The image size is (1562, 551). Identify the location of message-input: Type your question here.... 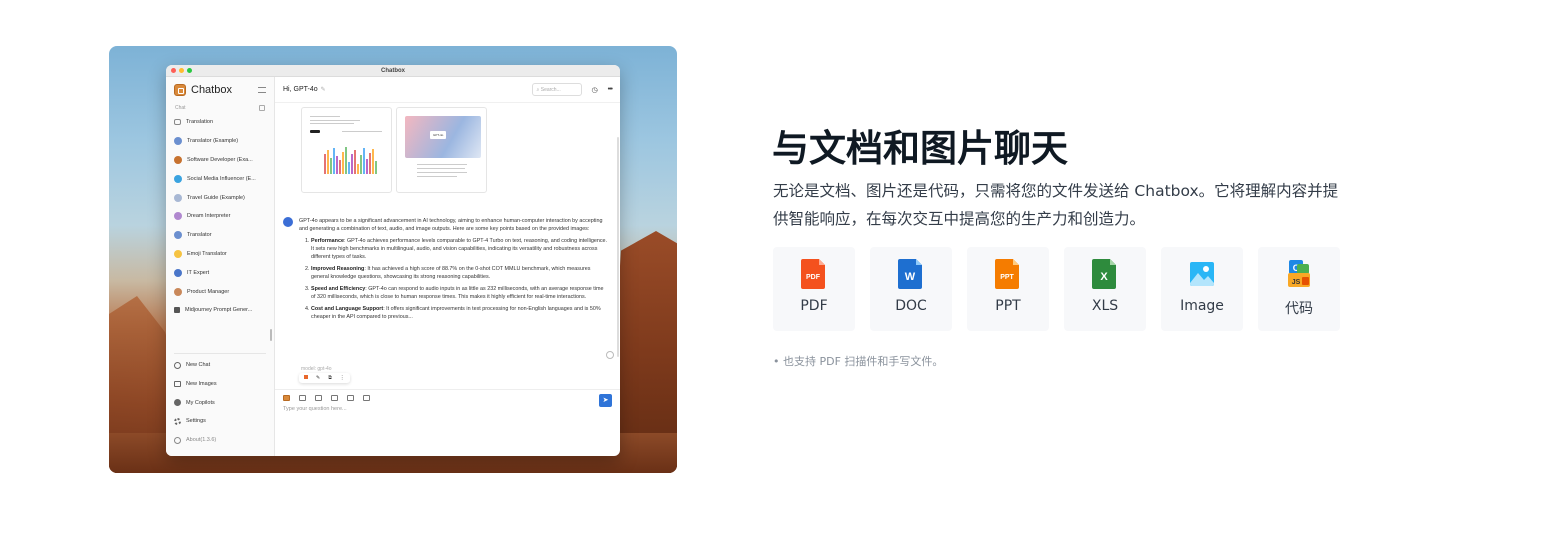
(447, 409).